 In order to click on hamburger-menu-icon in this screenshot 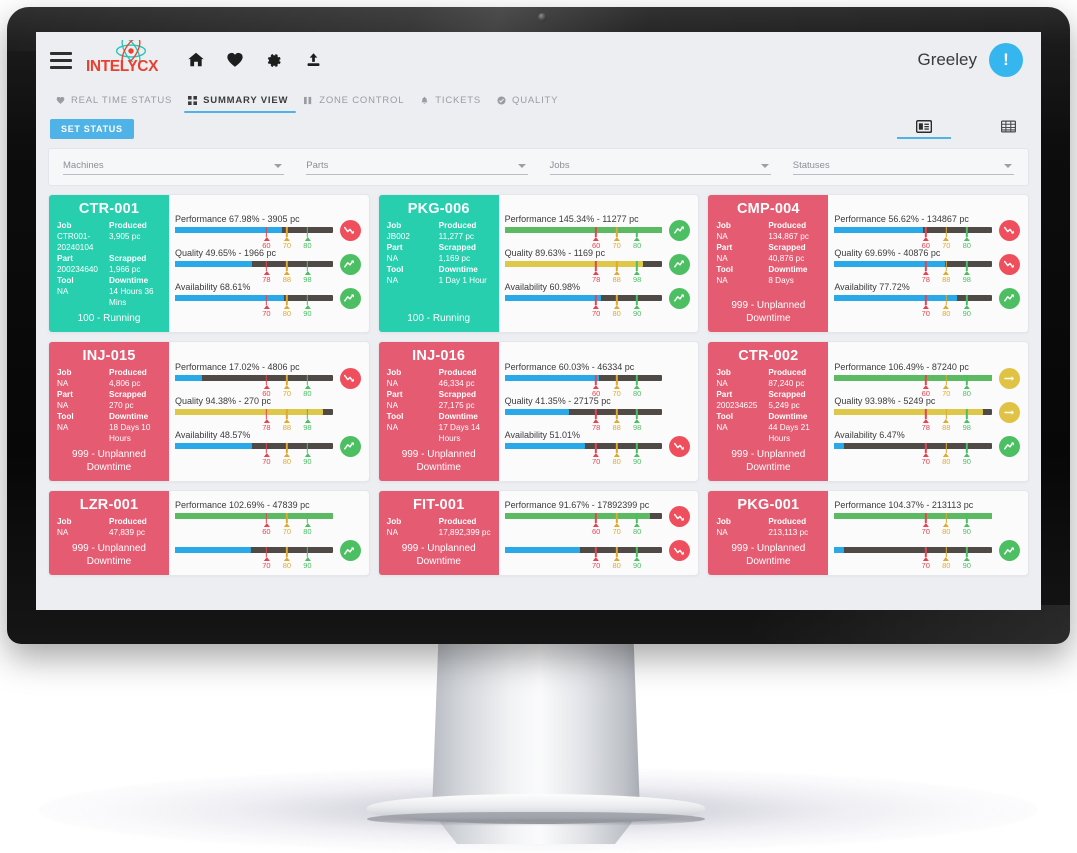, I will do `click(61, 60)`.